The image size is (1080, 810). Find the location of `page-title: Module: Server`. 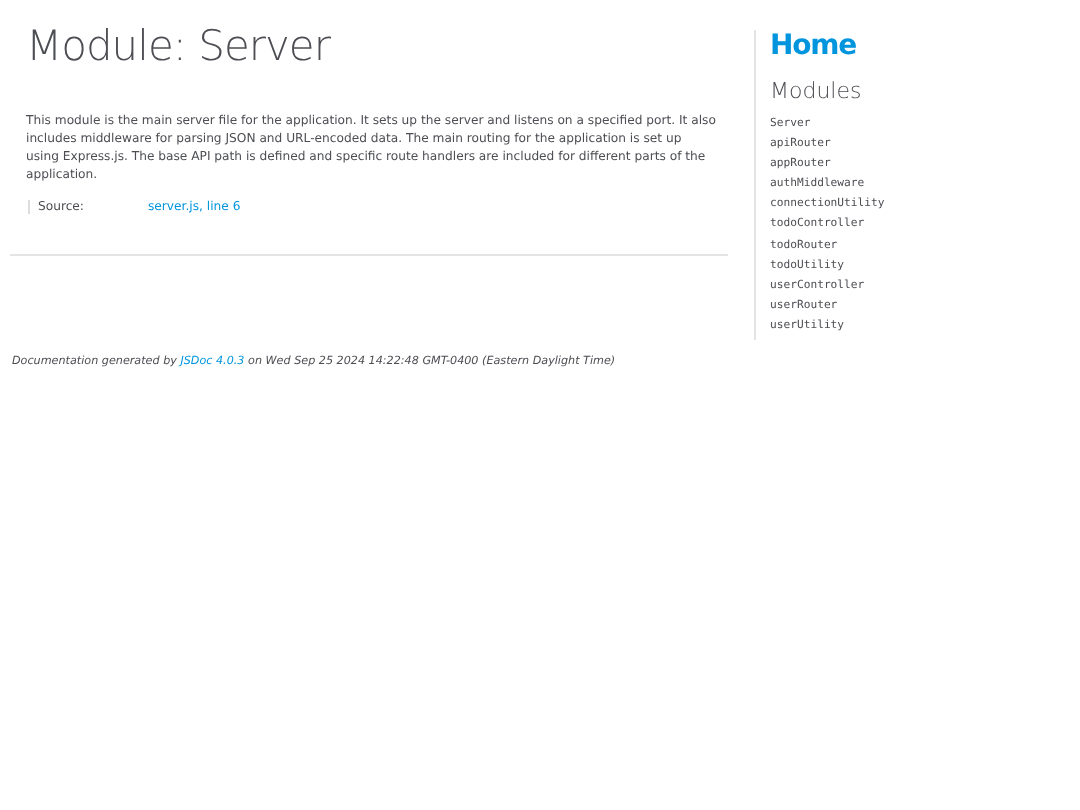

page-title: Module: Server is located at coordinates (179, 46).